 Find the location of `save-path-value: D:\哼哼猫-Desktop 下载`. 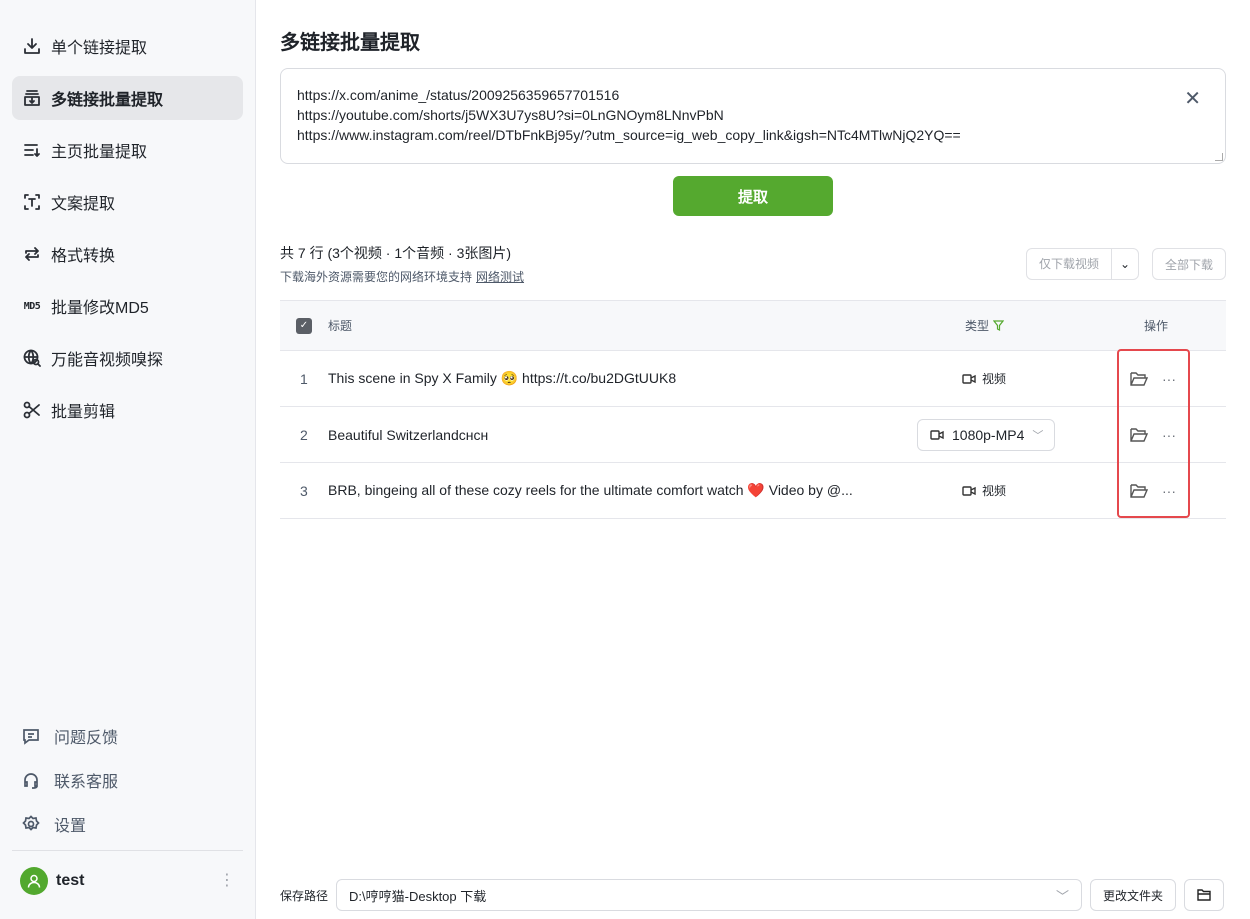

save-path-value: D:\哼哼猫-Desktop 下载 is located at coordinates (418, 896).